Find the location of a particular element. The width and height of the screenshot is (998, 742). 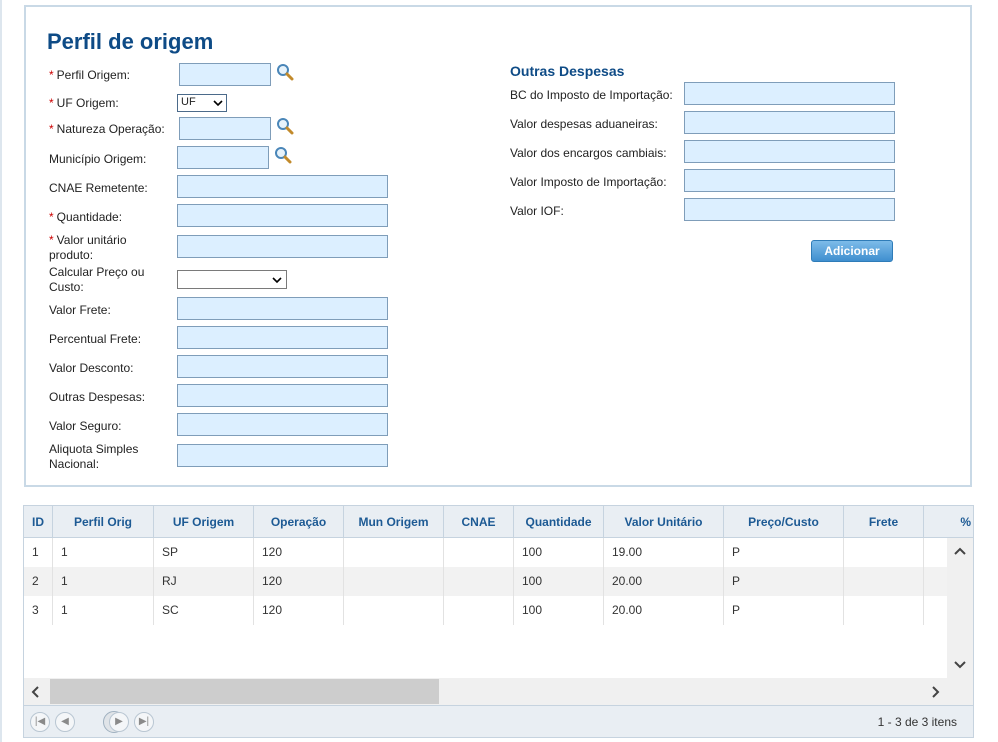

aliquota-input is located at coordinates (282, 455).